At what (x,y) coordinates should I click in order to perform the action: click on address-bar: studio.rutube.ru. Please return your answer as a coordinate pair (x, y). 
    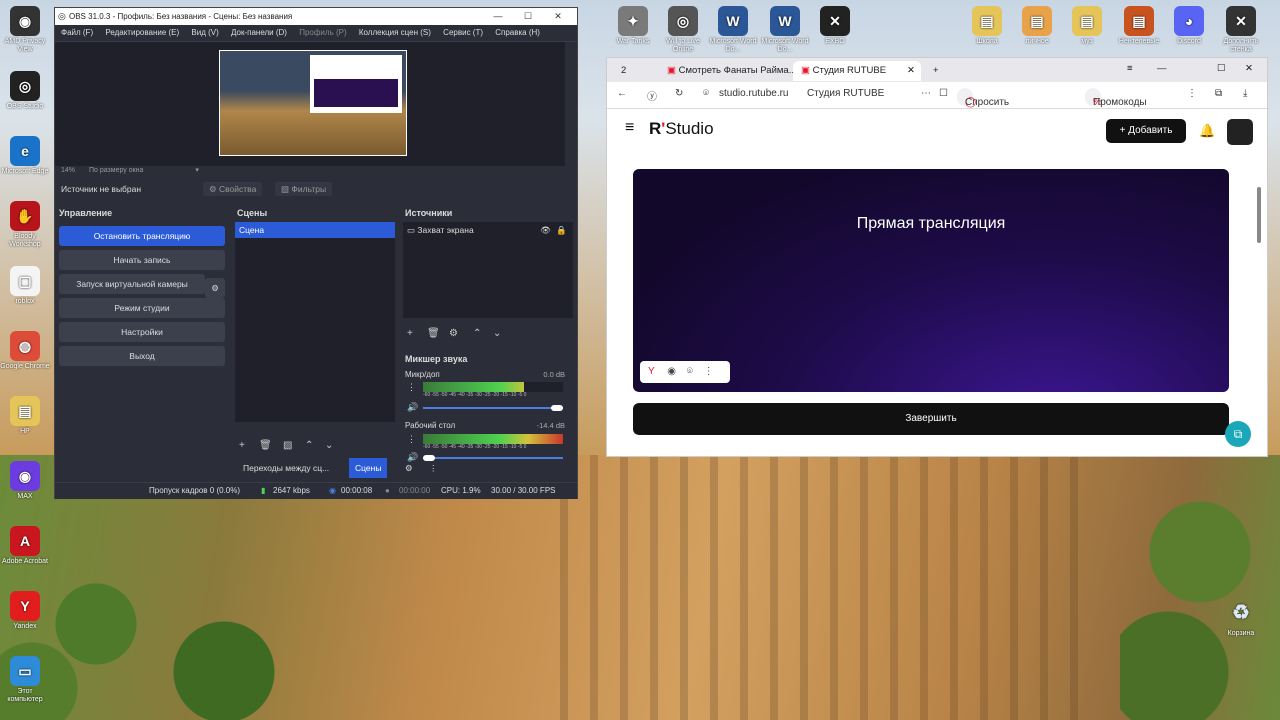
    Looking at the image, I should click on (754, 93).